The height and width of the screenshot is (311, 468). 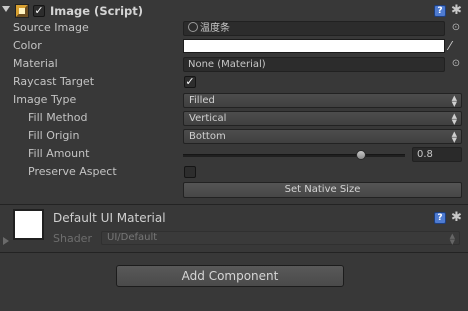 I want to click on eyedropper-icon: ⁄, so click(x=455, y=46).